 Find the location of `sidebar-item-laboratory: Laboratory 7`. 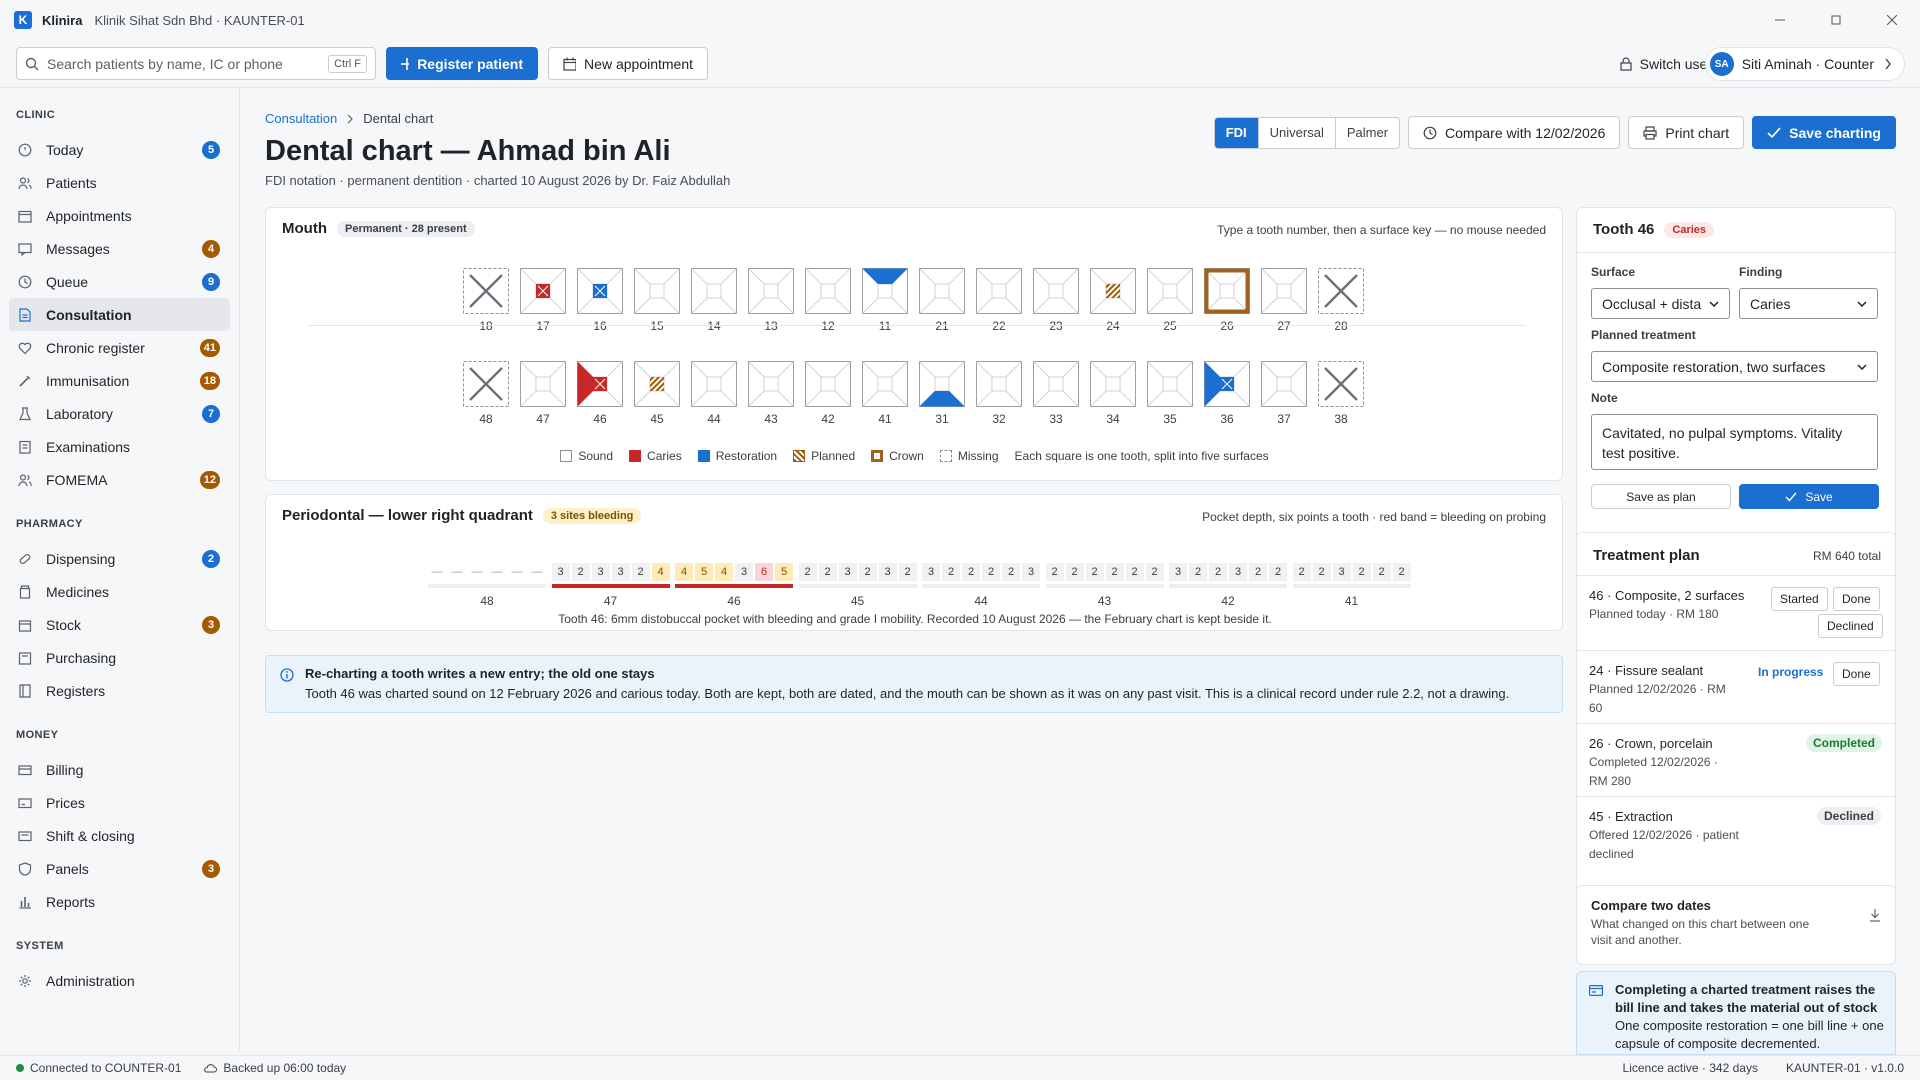

sidebar-item-laboratory: Laboratory 7 is located at coordinates (119, 413).